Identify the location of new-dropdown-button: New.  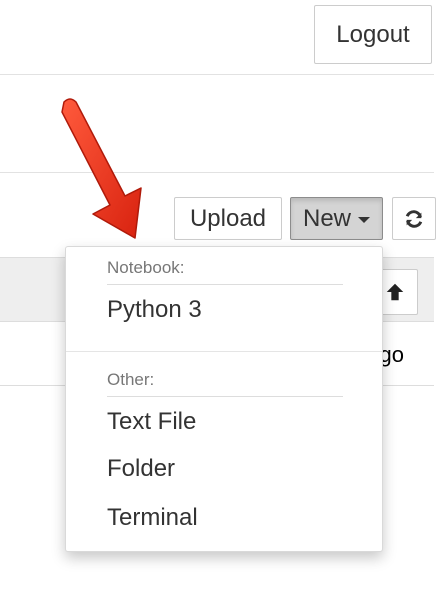
(336, 218).